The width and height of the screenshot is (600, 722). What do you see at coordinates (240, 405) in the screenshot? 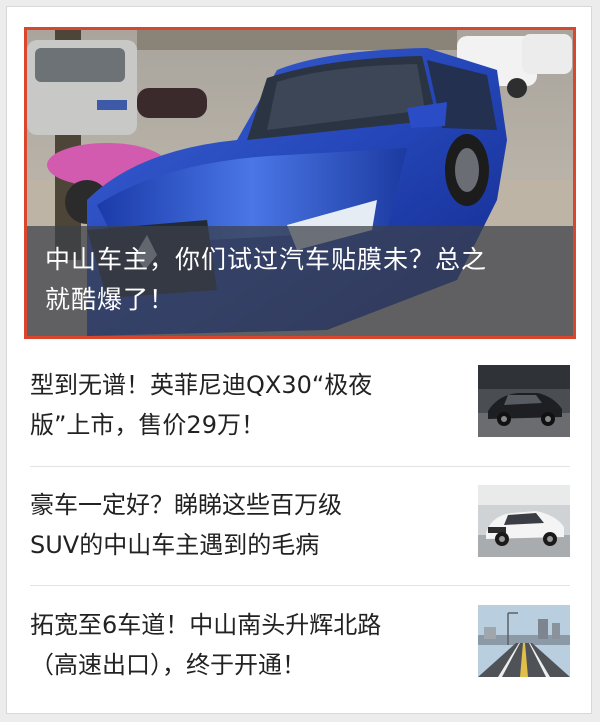
I see `article-title: 型到无谱！英菲尼迪QX30“极夜 版”上市，售价29万！` at bounding box center [240, 405].